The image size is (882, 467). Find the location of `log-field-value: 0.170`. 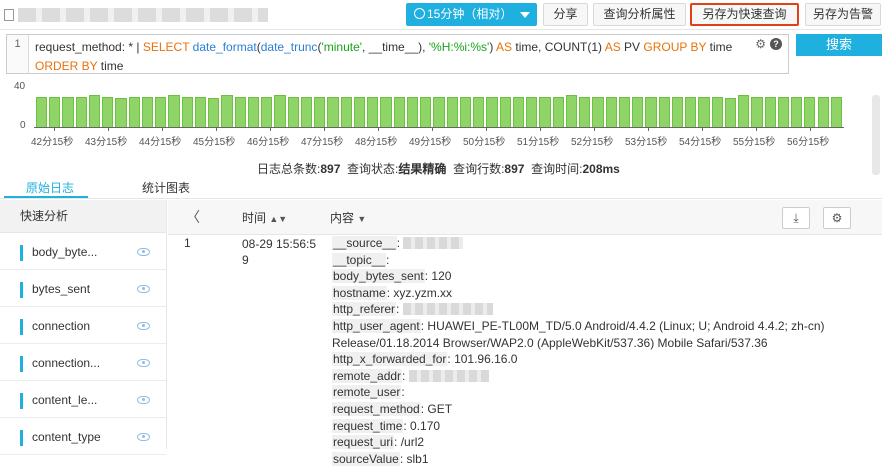

log-field-value: 0.170 is located at coordinates (425, 426).